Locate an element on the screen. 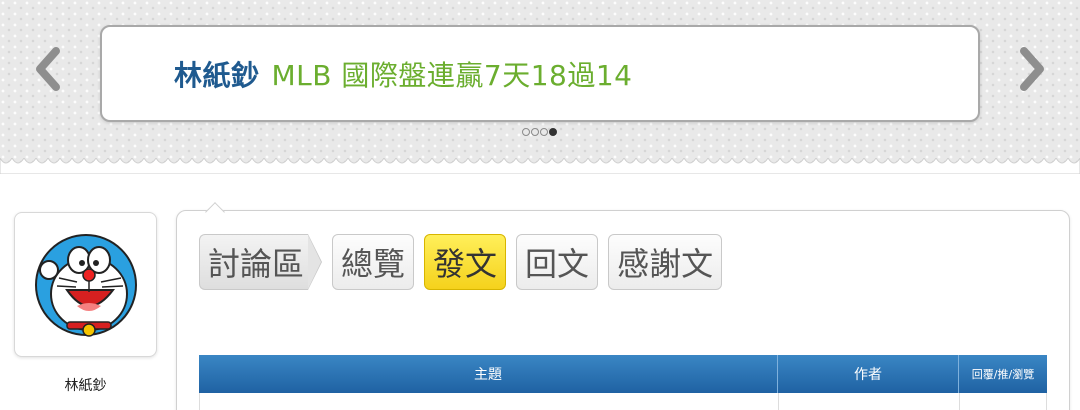 The image size is (1080, 410). tab-thanks: 感謝文 is located at coordinates (665, 262).